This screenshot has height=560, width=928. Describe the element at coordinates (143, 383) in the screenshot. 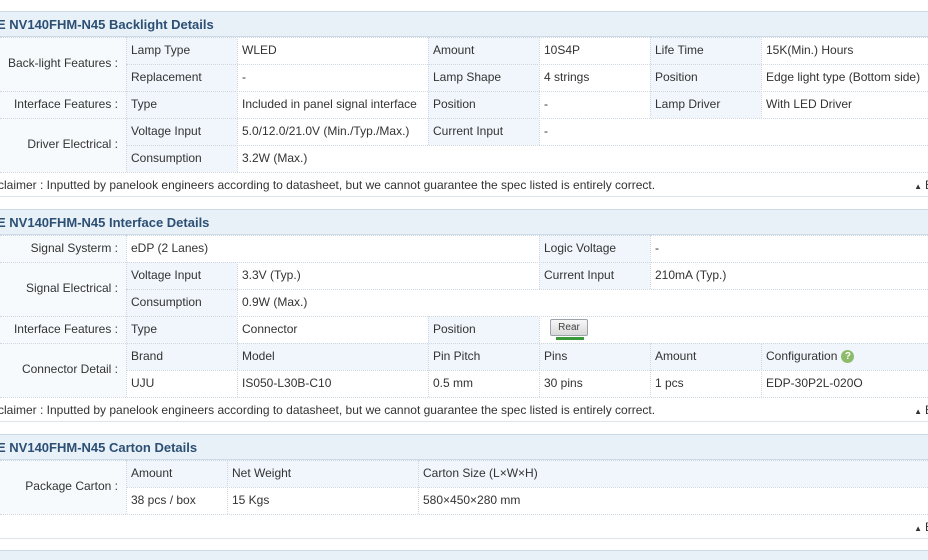

I see `brand-value: UJU` at that location.